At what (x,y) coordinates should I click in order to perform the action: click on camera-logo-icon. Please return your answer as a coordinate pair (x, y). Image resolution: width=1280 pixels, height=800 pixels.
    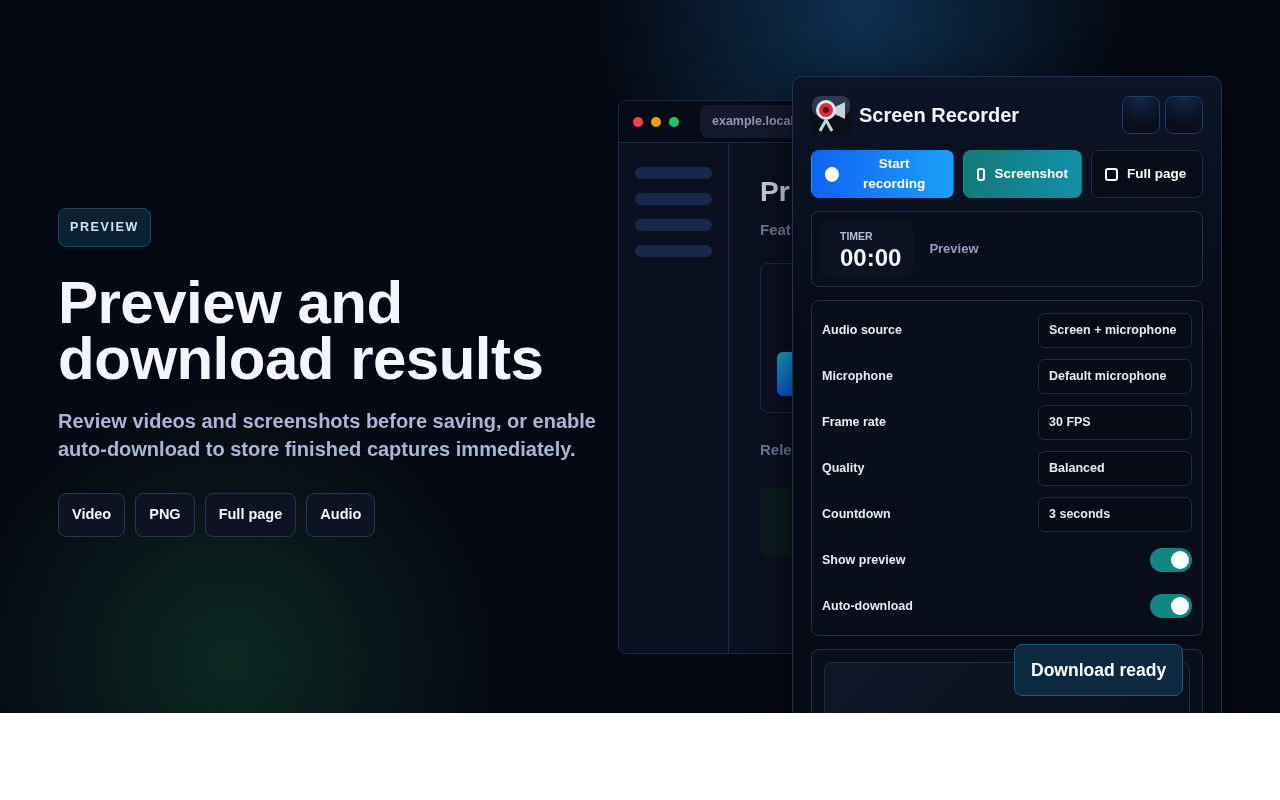
    Looking at the image, I should click on (831, 115).